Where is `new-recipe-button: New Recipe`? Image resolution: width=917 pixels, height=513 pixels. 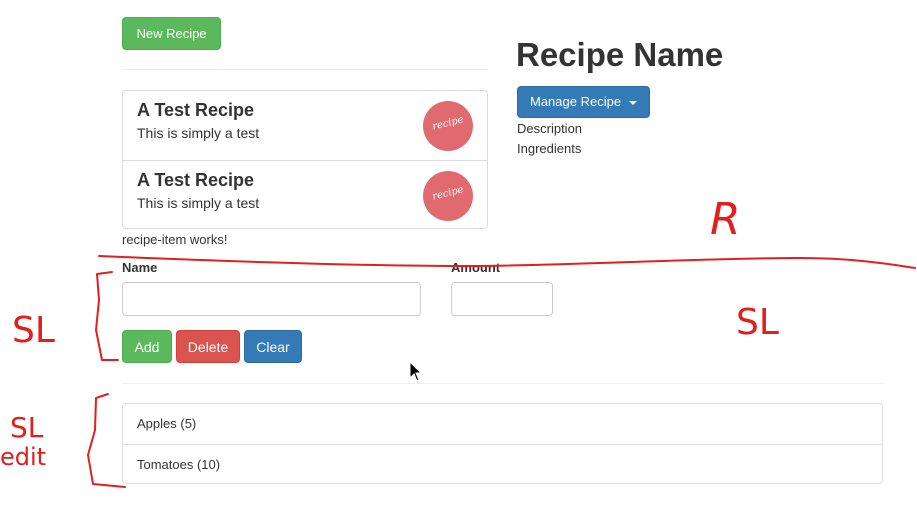 new-recipe-button: New Recipe is located at coordinates (171, 33).